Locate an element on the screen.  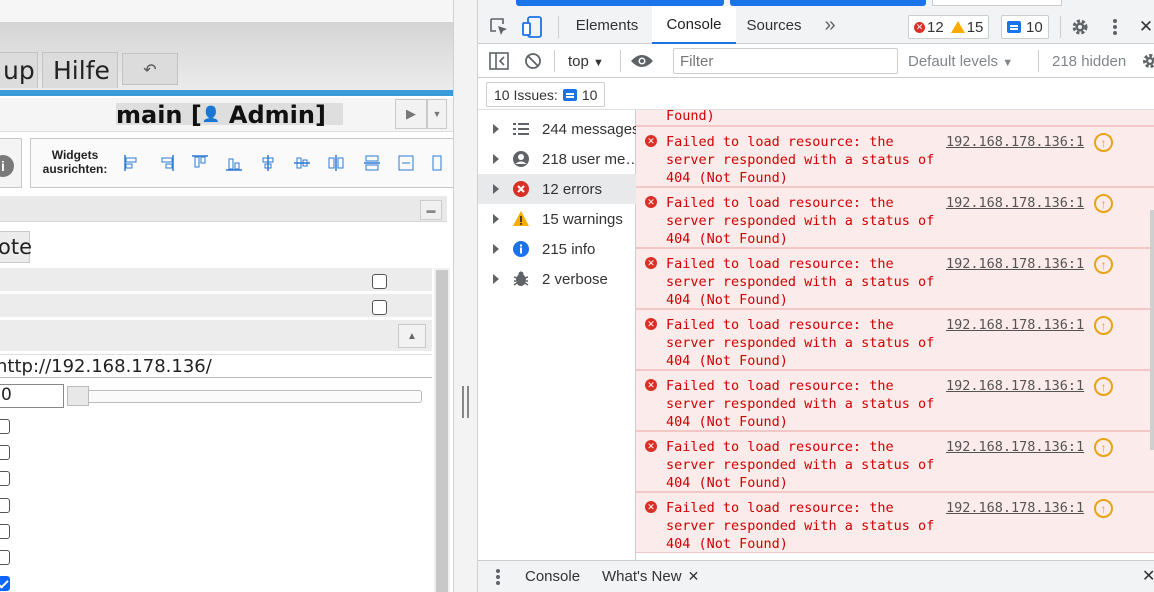
more-tabs-button: » is located at coordinates (830, 25).